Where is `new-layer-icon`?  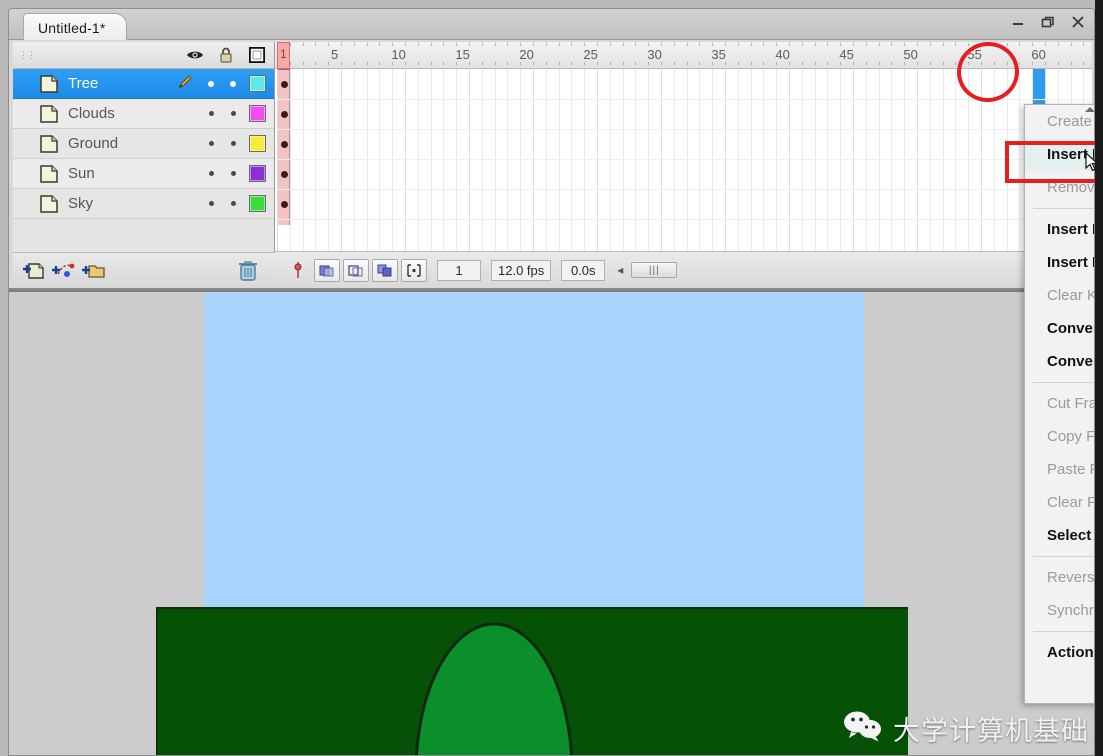
new-layer-icon is located at coordinates (34, 271).